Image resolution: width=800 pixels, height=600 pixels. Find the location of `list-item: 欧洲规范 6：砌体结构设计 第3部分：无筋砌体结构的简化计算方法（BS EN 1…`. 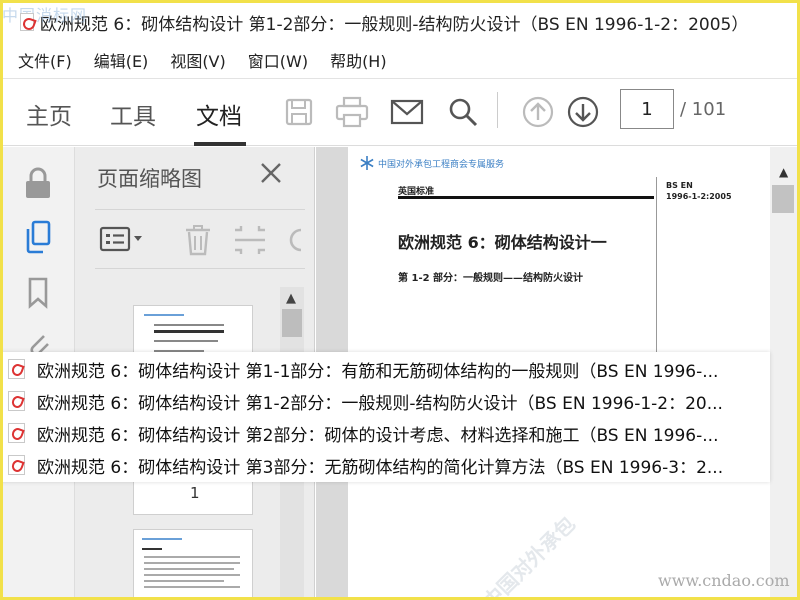

list-item: 欧洲规范 6：砌体结构设计 第3部分：无筋砌体结构的简化计算方法（BS EN 1… is located at coordinates (383, 465).